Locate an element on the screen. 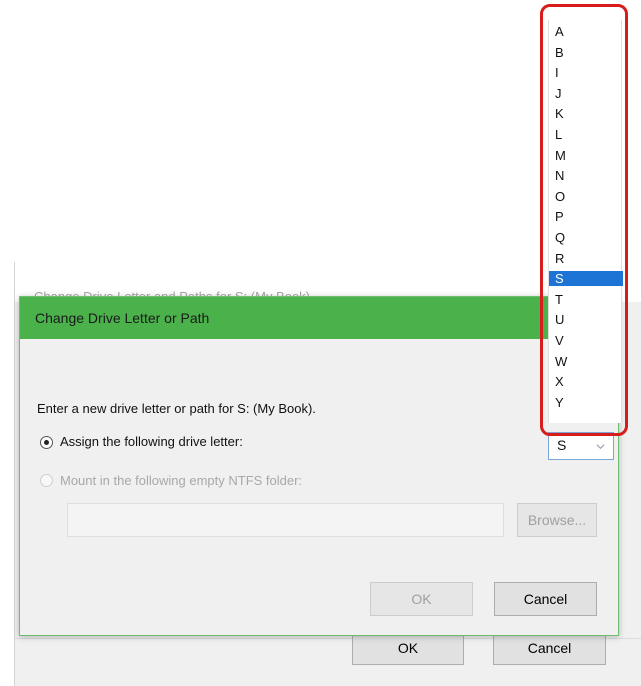 This screenshot has height=686, width=641. drive-letter-option: U is located at coordinates (586, 319).